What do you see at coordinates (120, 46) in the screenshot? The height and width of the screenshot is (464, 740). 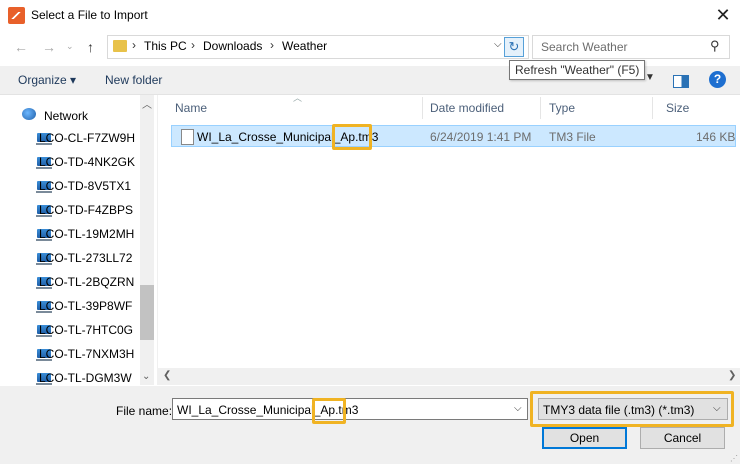 I see `folder-icon` at bounding box center [120, 46].